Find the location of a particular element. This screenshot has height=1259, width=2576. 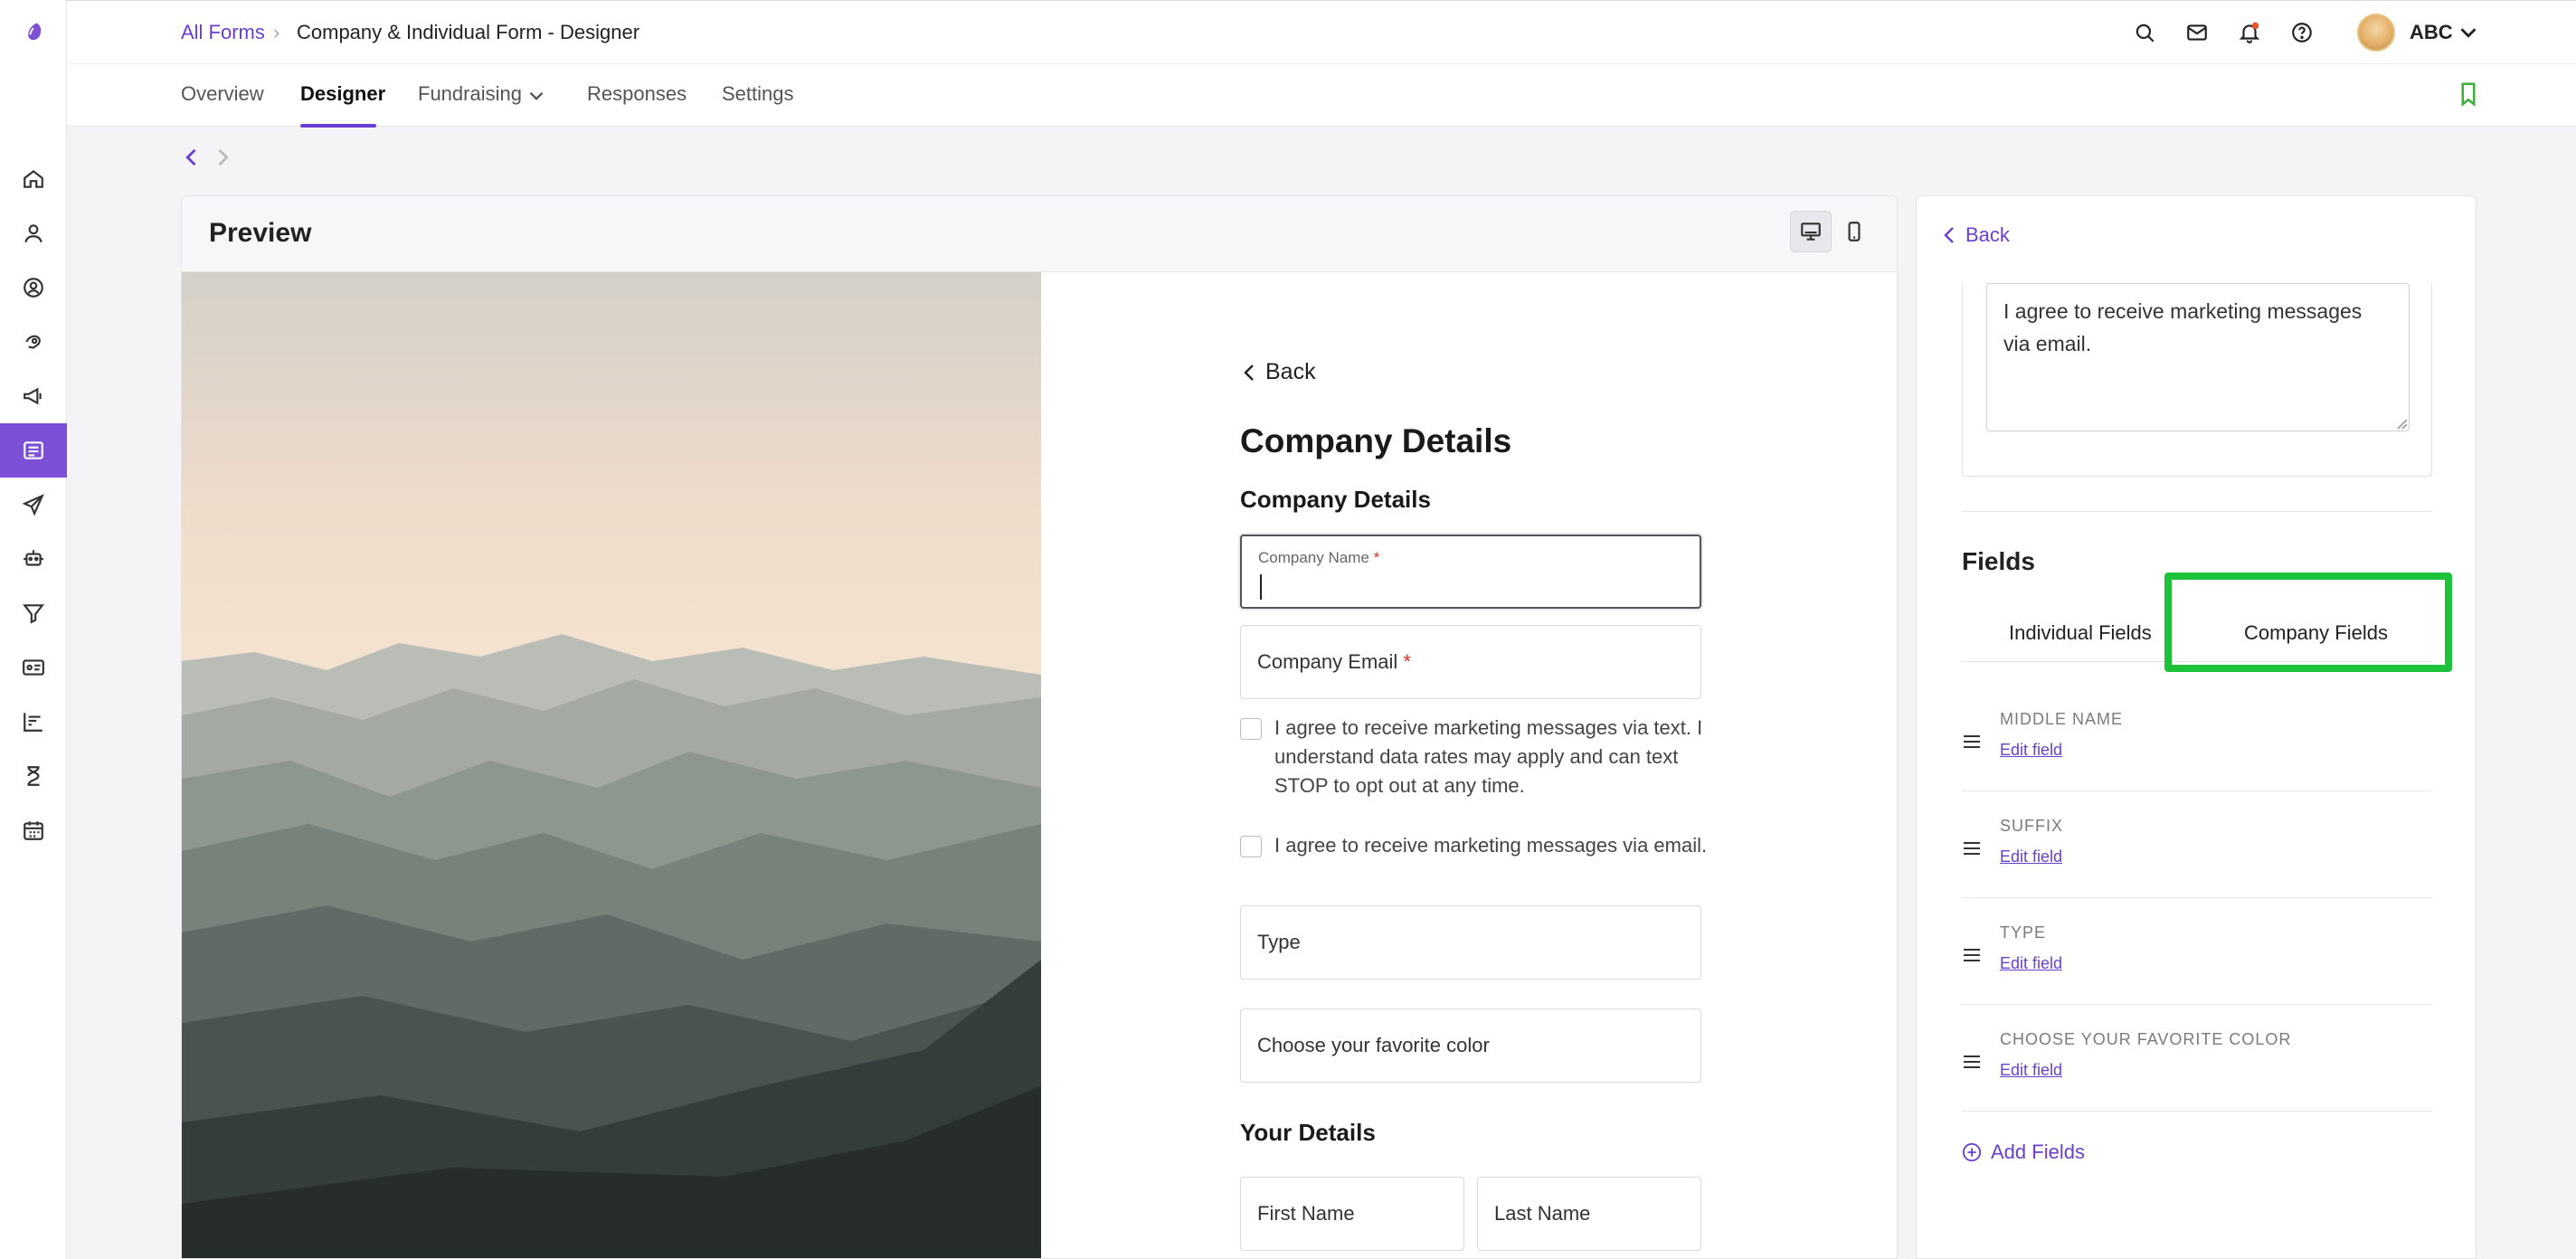

desktop-icon is located at coordinates (1811, 232).